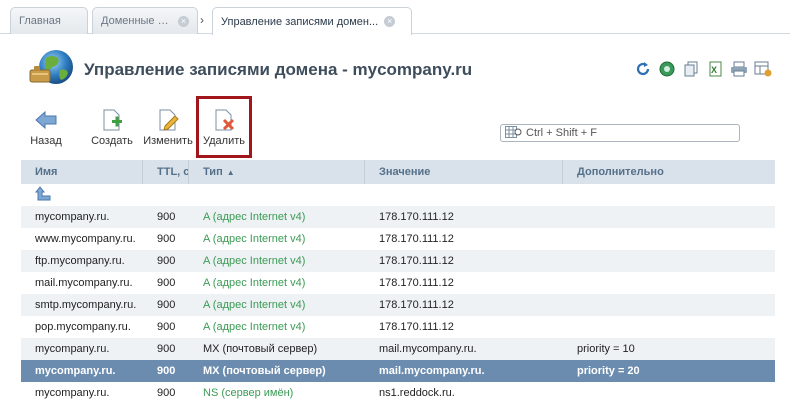  What do you see at coordinates (51, 69) in the screenshot?
I see `domain-globe-icon` at bounding box center [51, 69].